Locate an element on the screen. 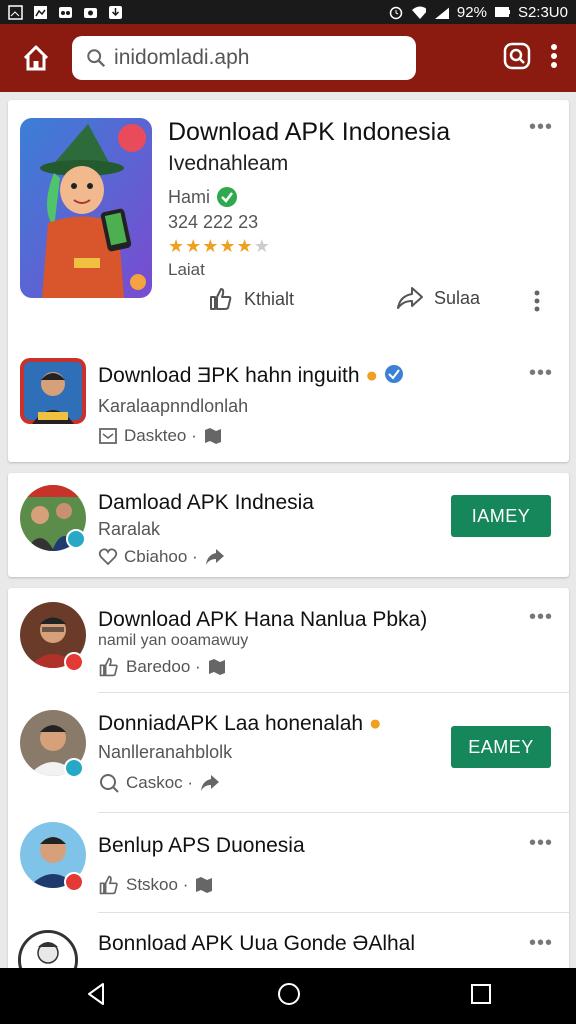  recents-button is located at coordinates (481, 996).